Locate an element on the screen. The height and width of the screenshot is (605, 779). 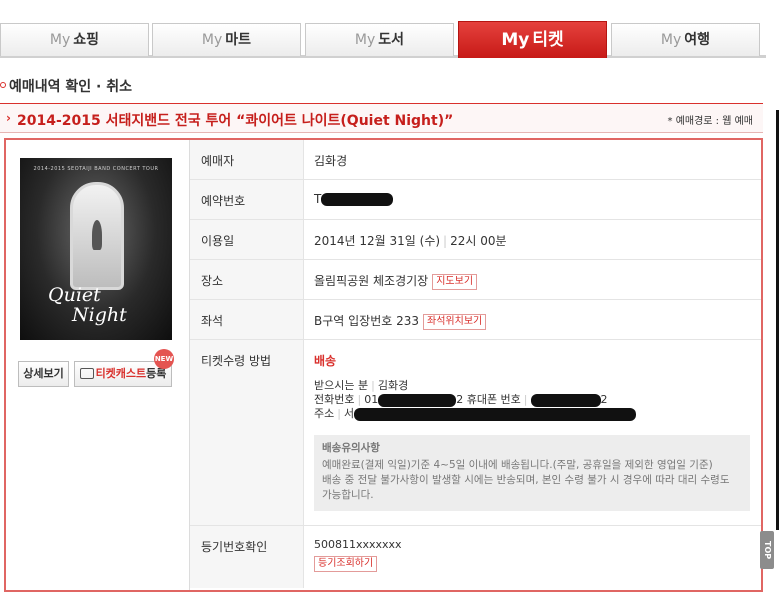
row-label: 등기번호확인 is located at coordinates (247, 557).